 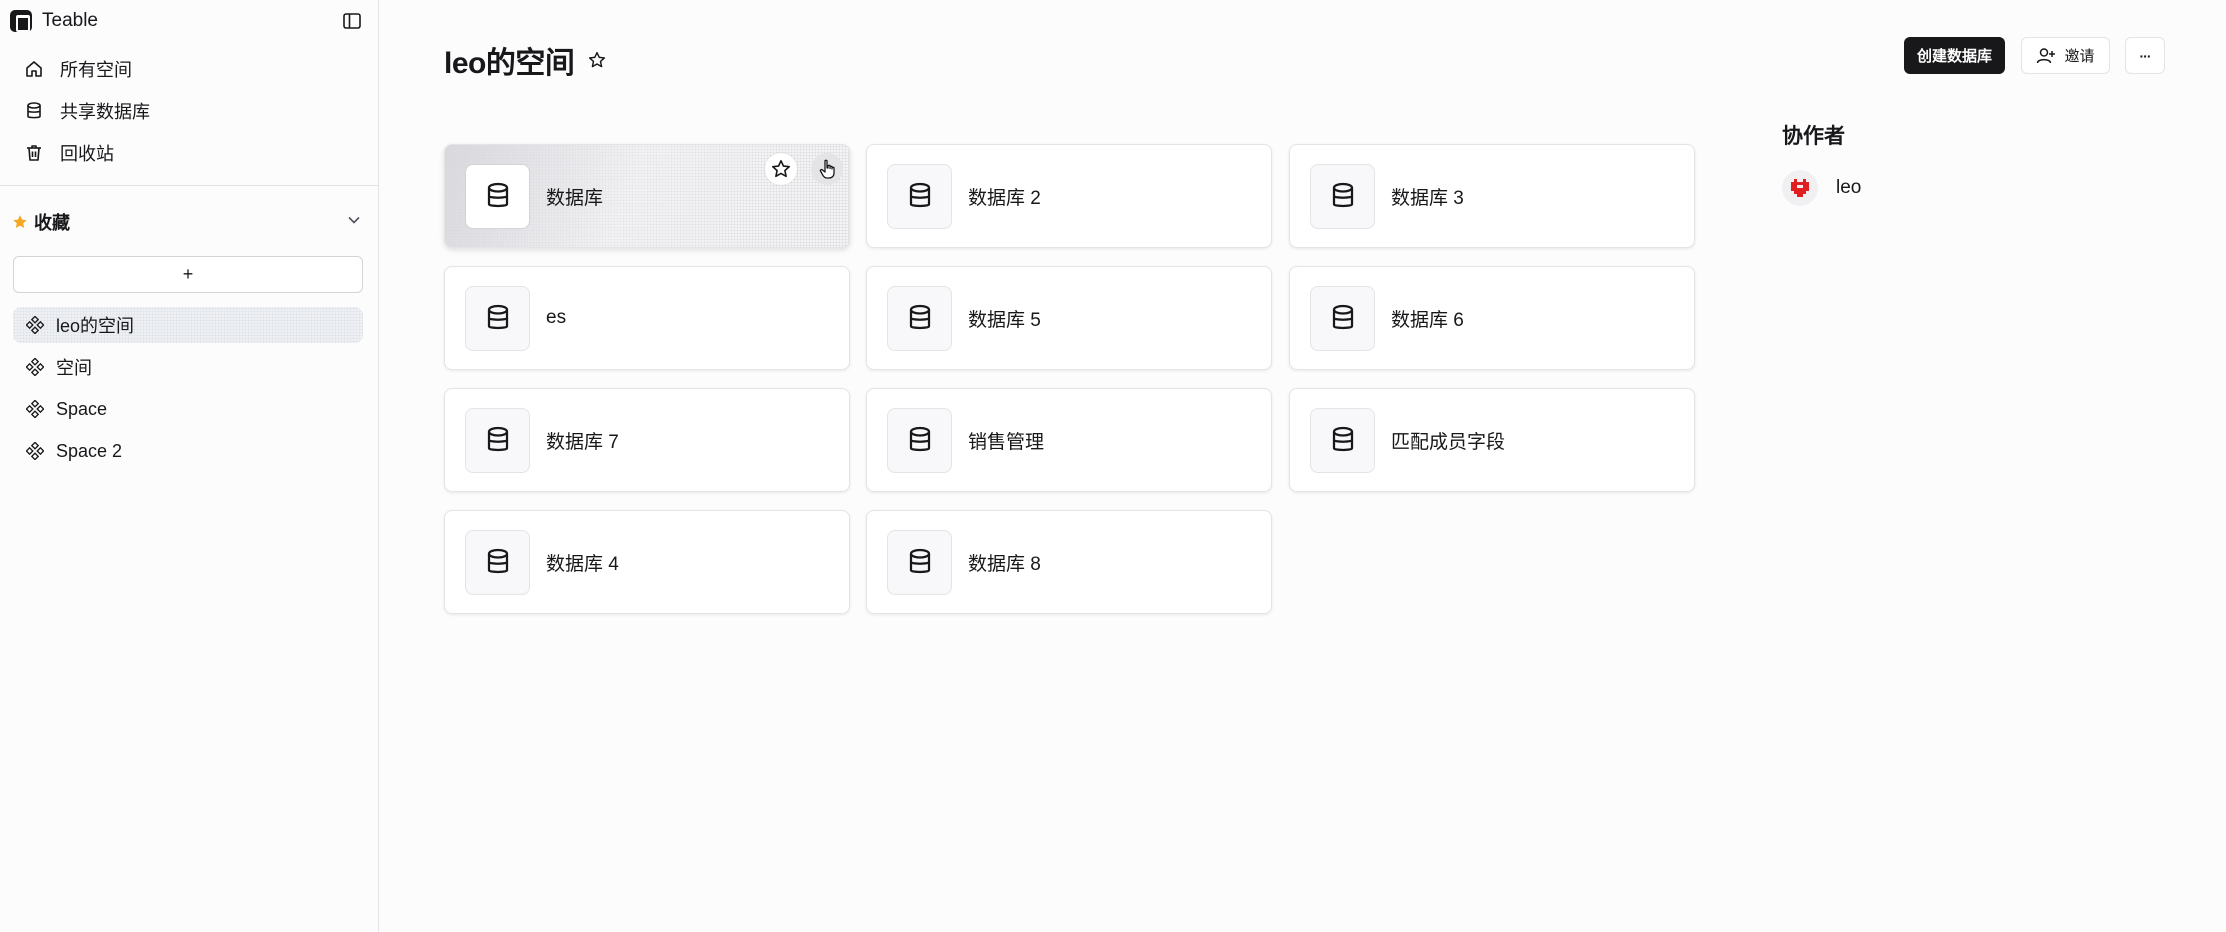 What do you see at coordinates (20, 222) in the screenshot?
I see `star-filled-icon` at bounding box center [20, 222].